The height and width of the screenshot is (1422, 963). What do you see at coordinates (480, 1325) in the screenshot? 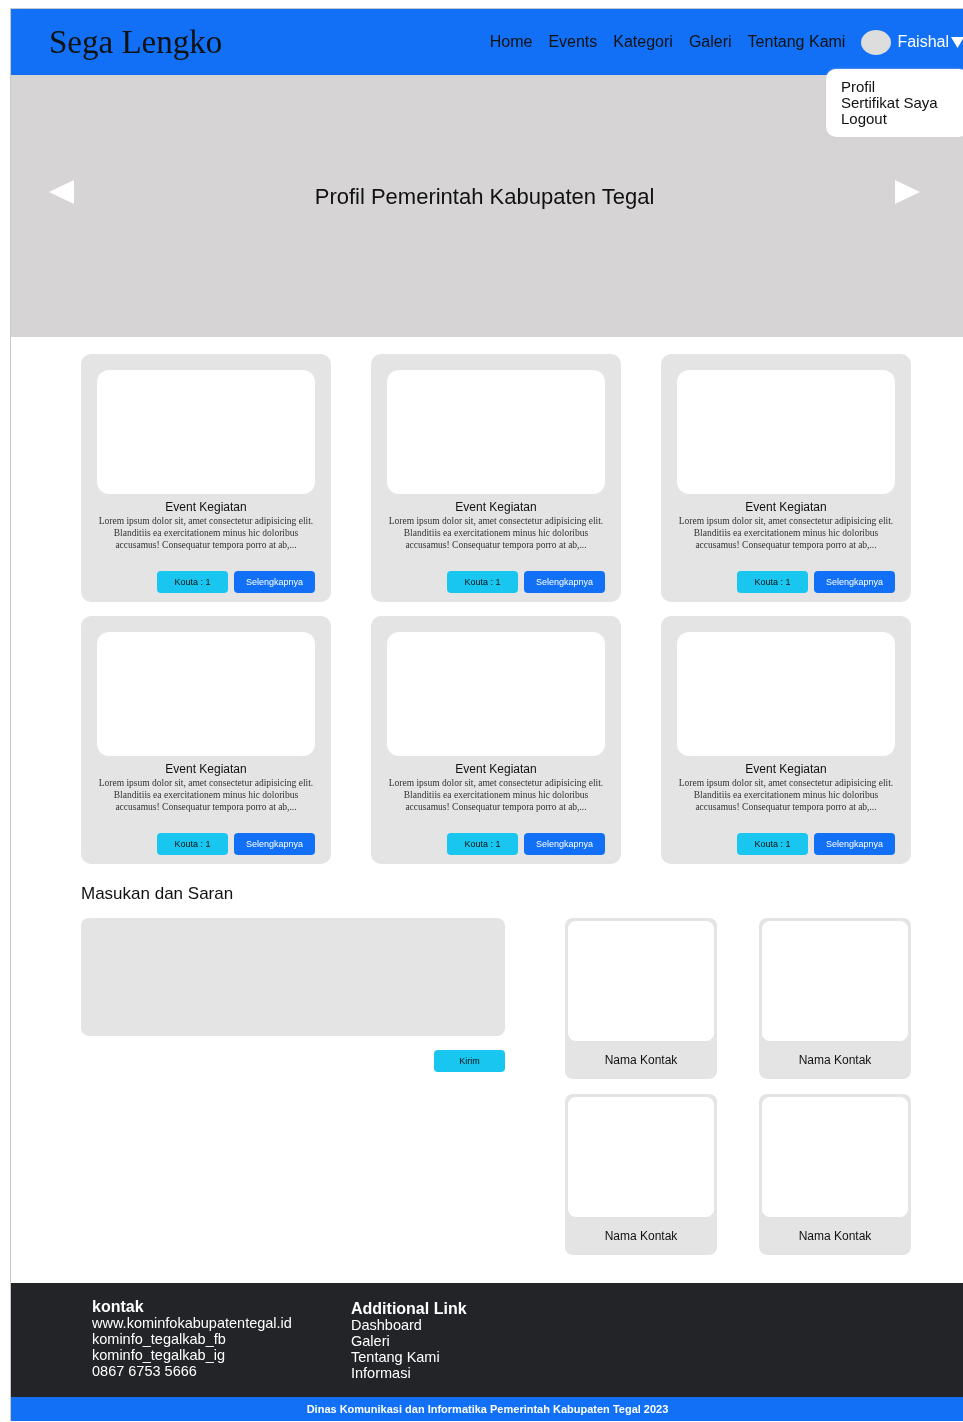
I see `footer-link: Dashboard` at bounding box center [480, 1325].